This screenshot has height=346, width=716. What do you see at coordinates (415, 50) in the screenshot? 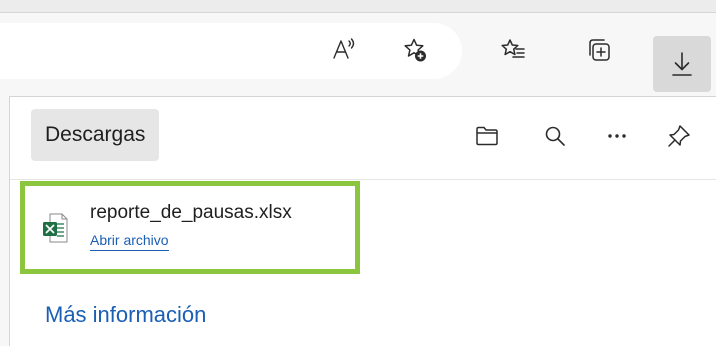
I see `add-favorite-icon` at bounding box center [415, 50].